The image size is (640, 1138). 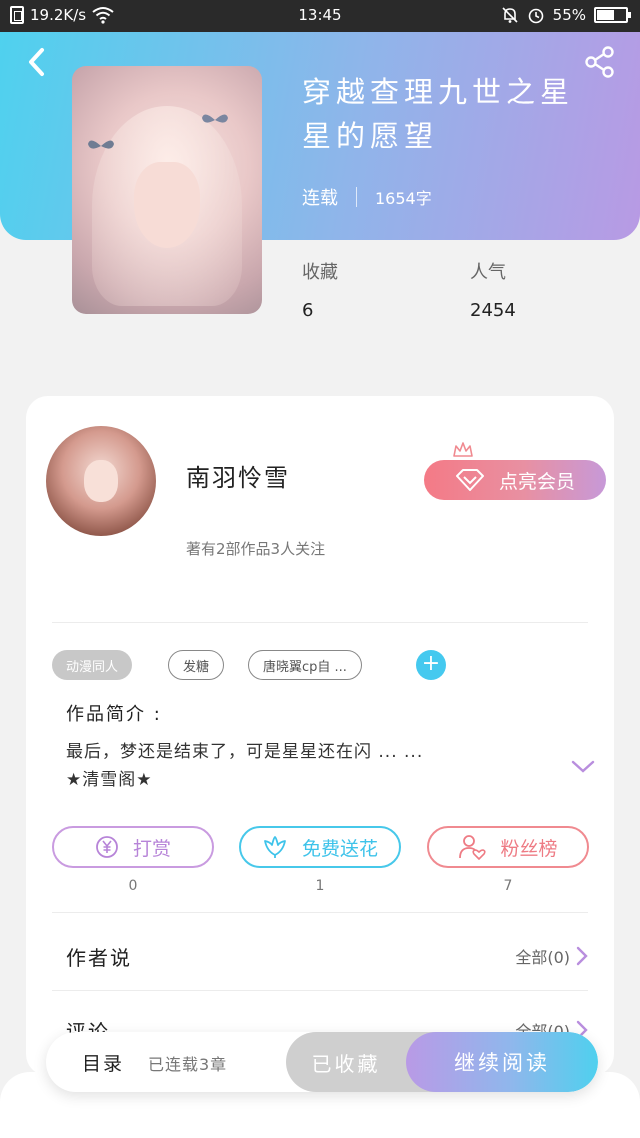 What do you see at coordinates (463, 449) in the screenshot?
I see `crown-icon` at bounding box center [463, 449].